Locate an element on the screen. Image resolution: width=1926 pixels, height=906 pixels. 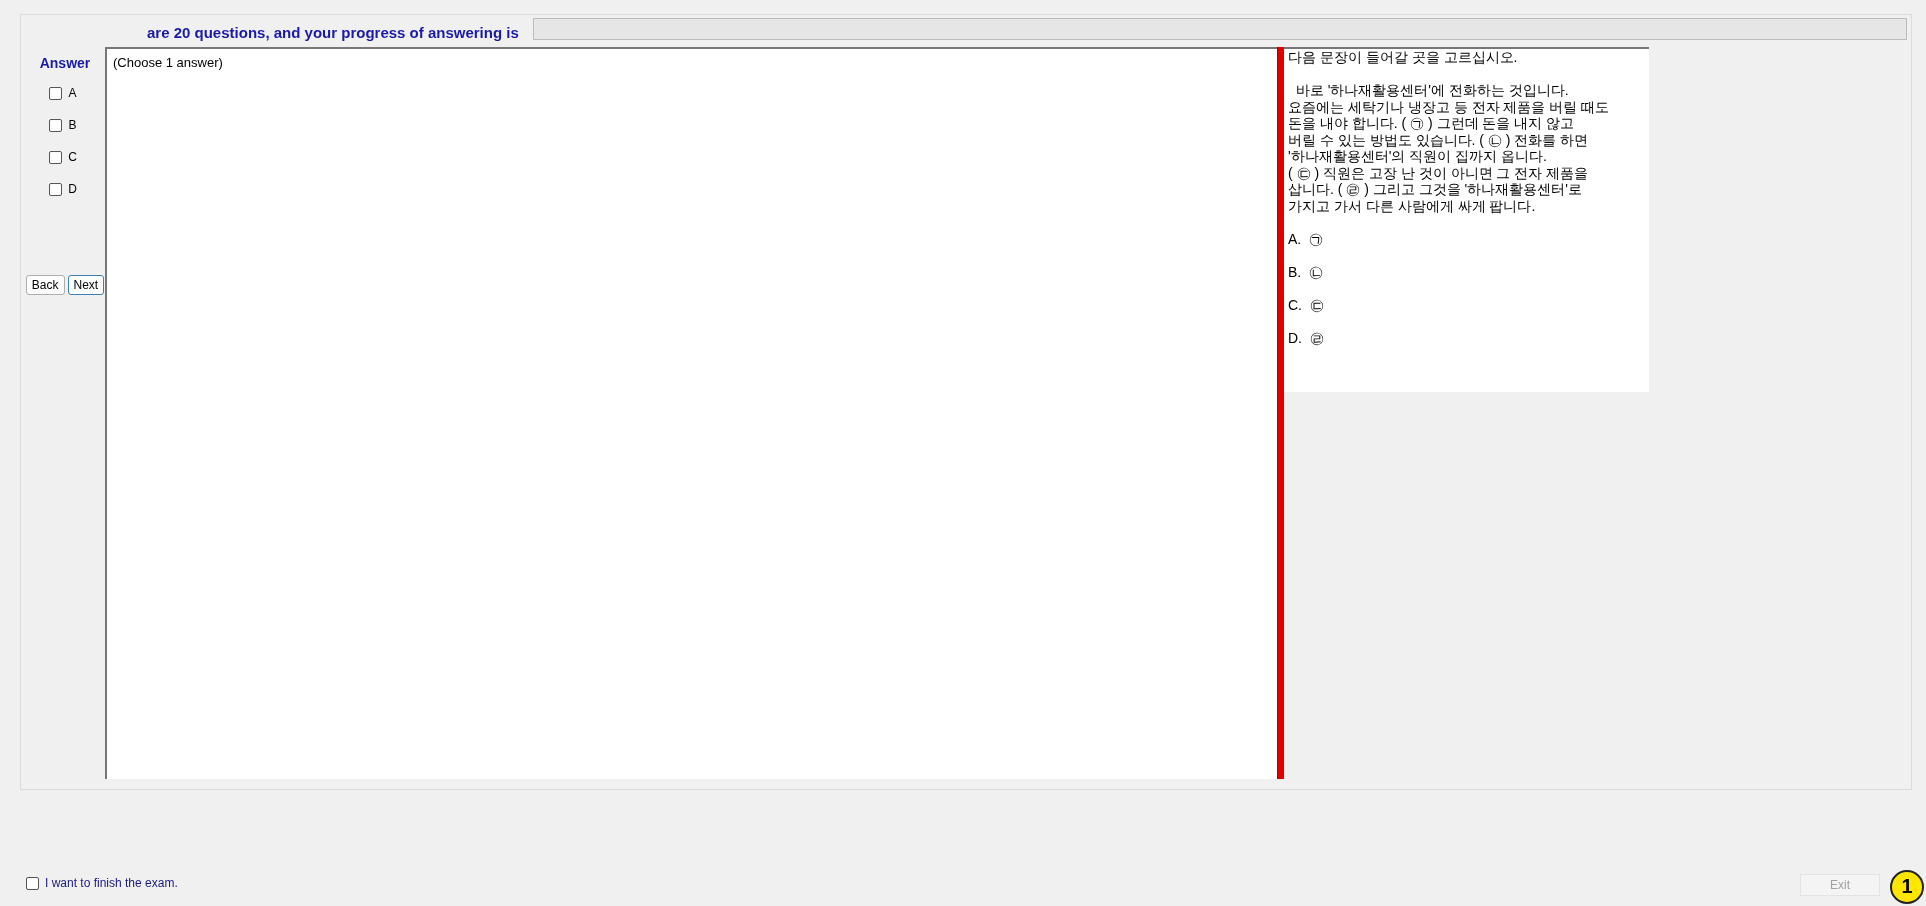
option-label: C is located at coordinates (72, 157).